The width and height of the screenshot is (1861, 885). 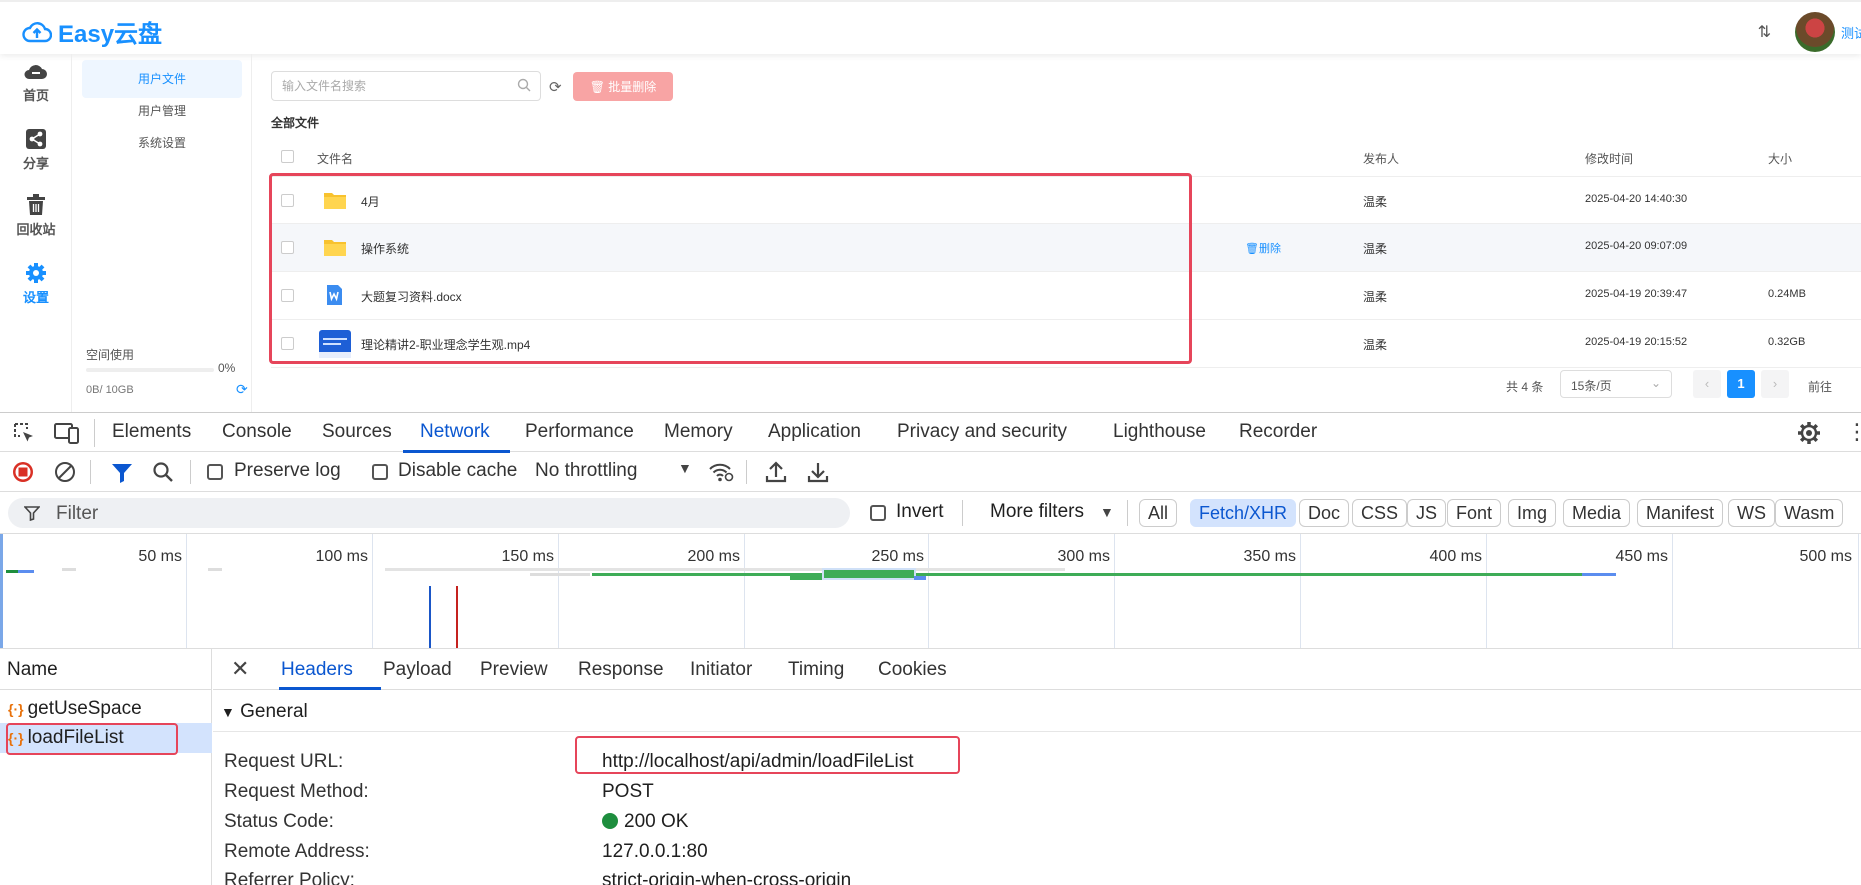 What do you see at coordinates (1380, 513) in the screenshot?
I see `type-filter-css: CSS` at bounding box center [1380, 513].